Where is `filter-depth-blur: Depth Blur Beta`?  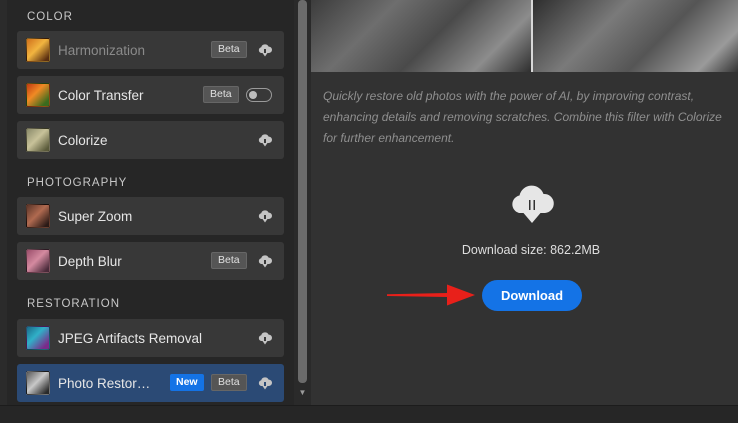 filter-depth-blur: Depth Blur Beta is located at coordinates (150, 261).